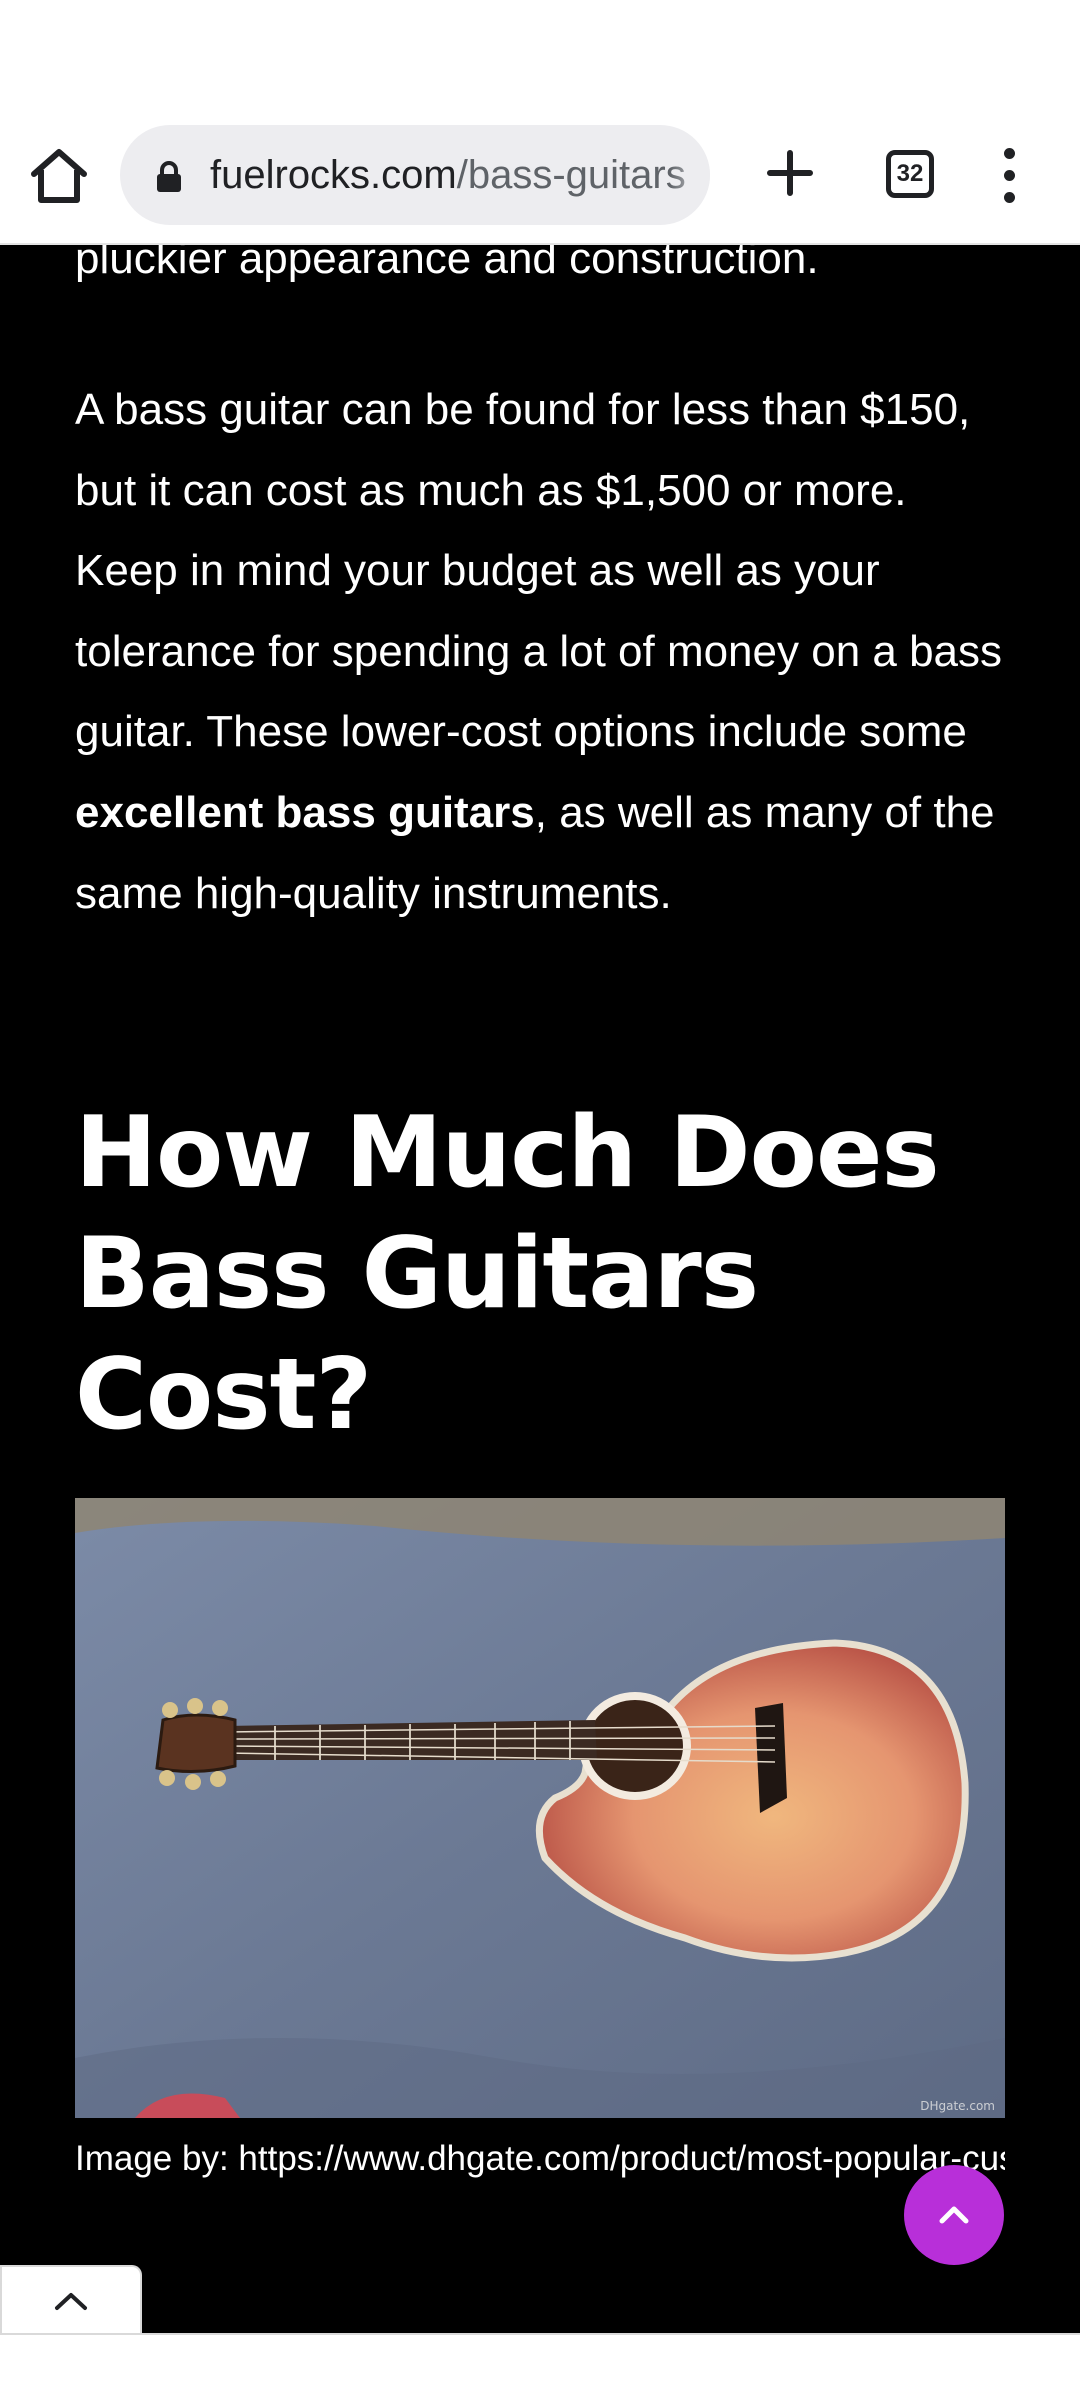  I want to click on tab-count: 32, so click(910, 173).